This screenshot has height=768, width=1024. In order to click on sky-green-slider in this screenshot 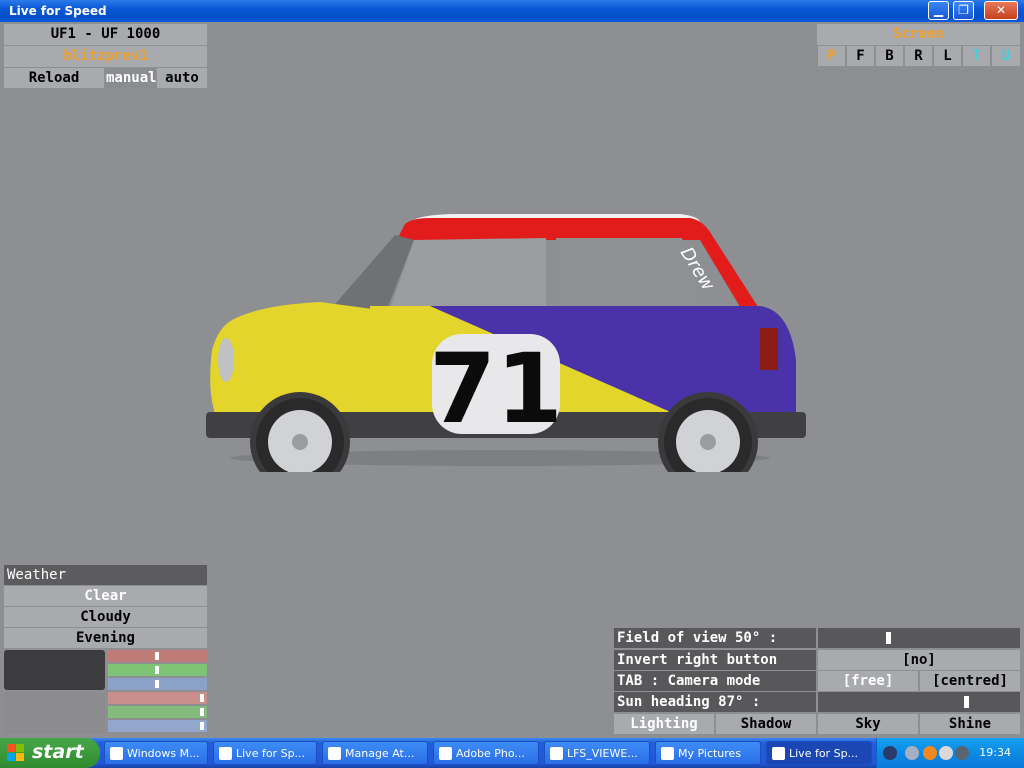, I will do `click(157, 670)`.